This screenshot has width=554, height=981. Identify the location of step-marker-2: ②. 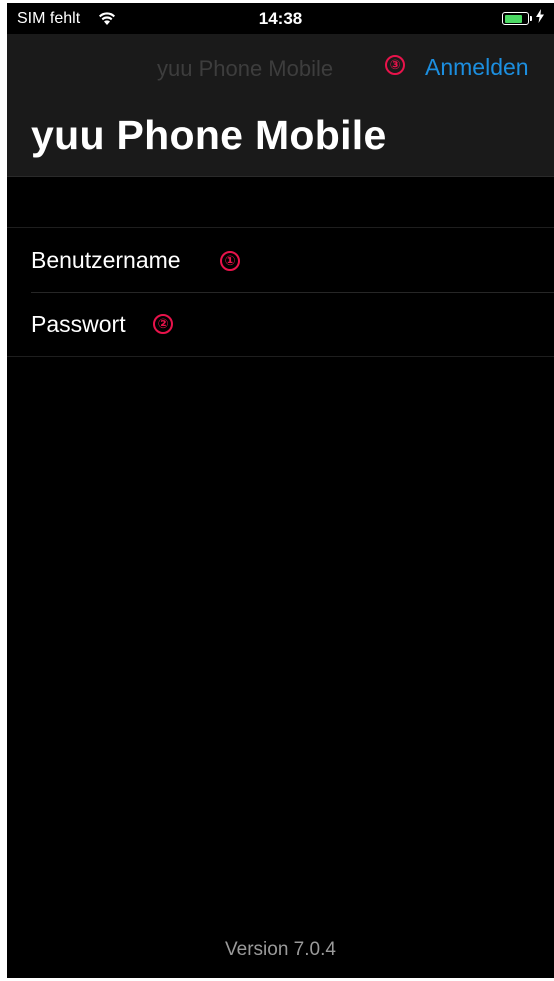
(163, 324).